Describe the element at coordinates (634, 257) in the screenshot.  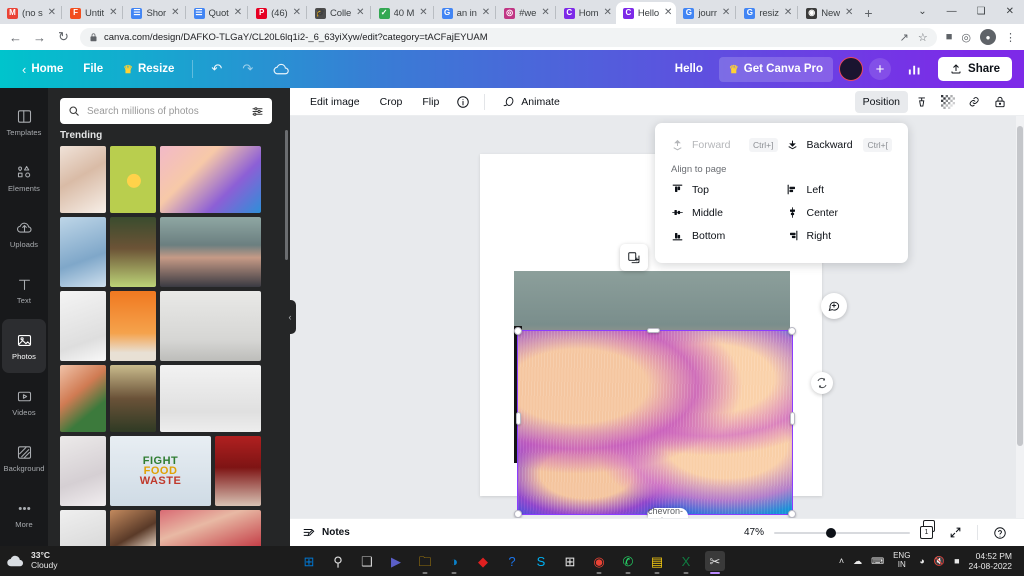
I see `duplicate-button` at that location.